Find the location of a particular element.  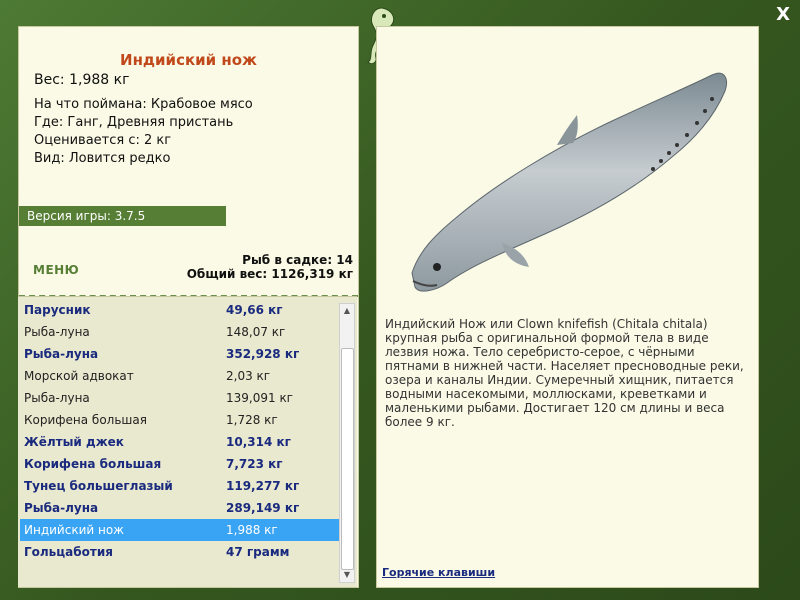

catch-list-row: Индийский нож 1,988 кг is located at coordinates (180, 530).